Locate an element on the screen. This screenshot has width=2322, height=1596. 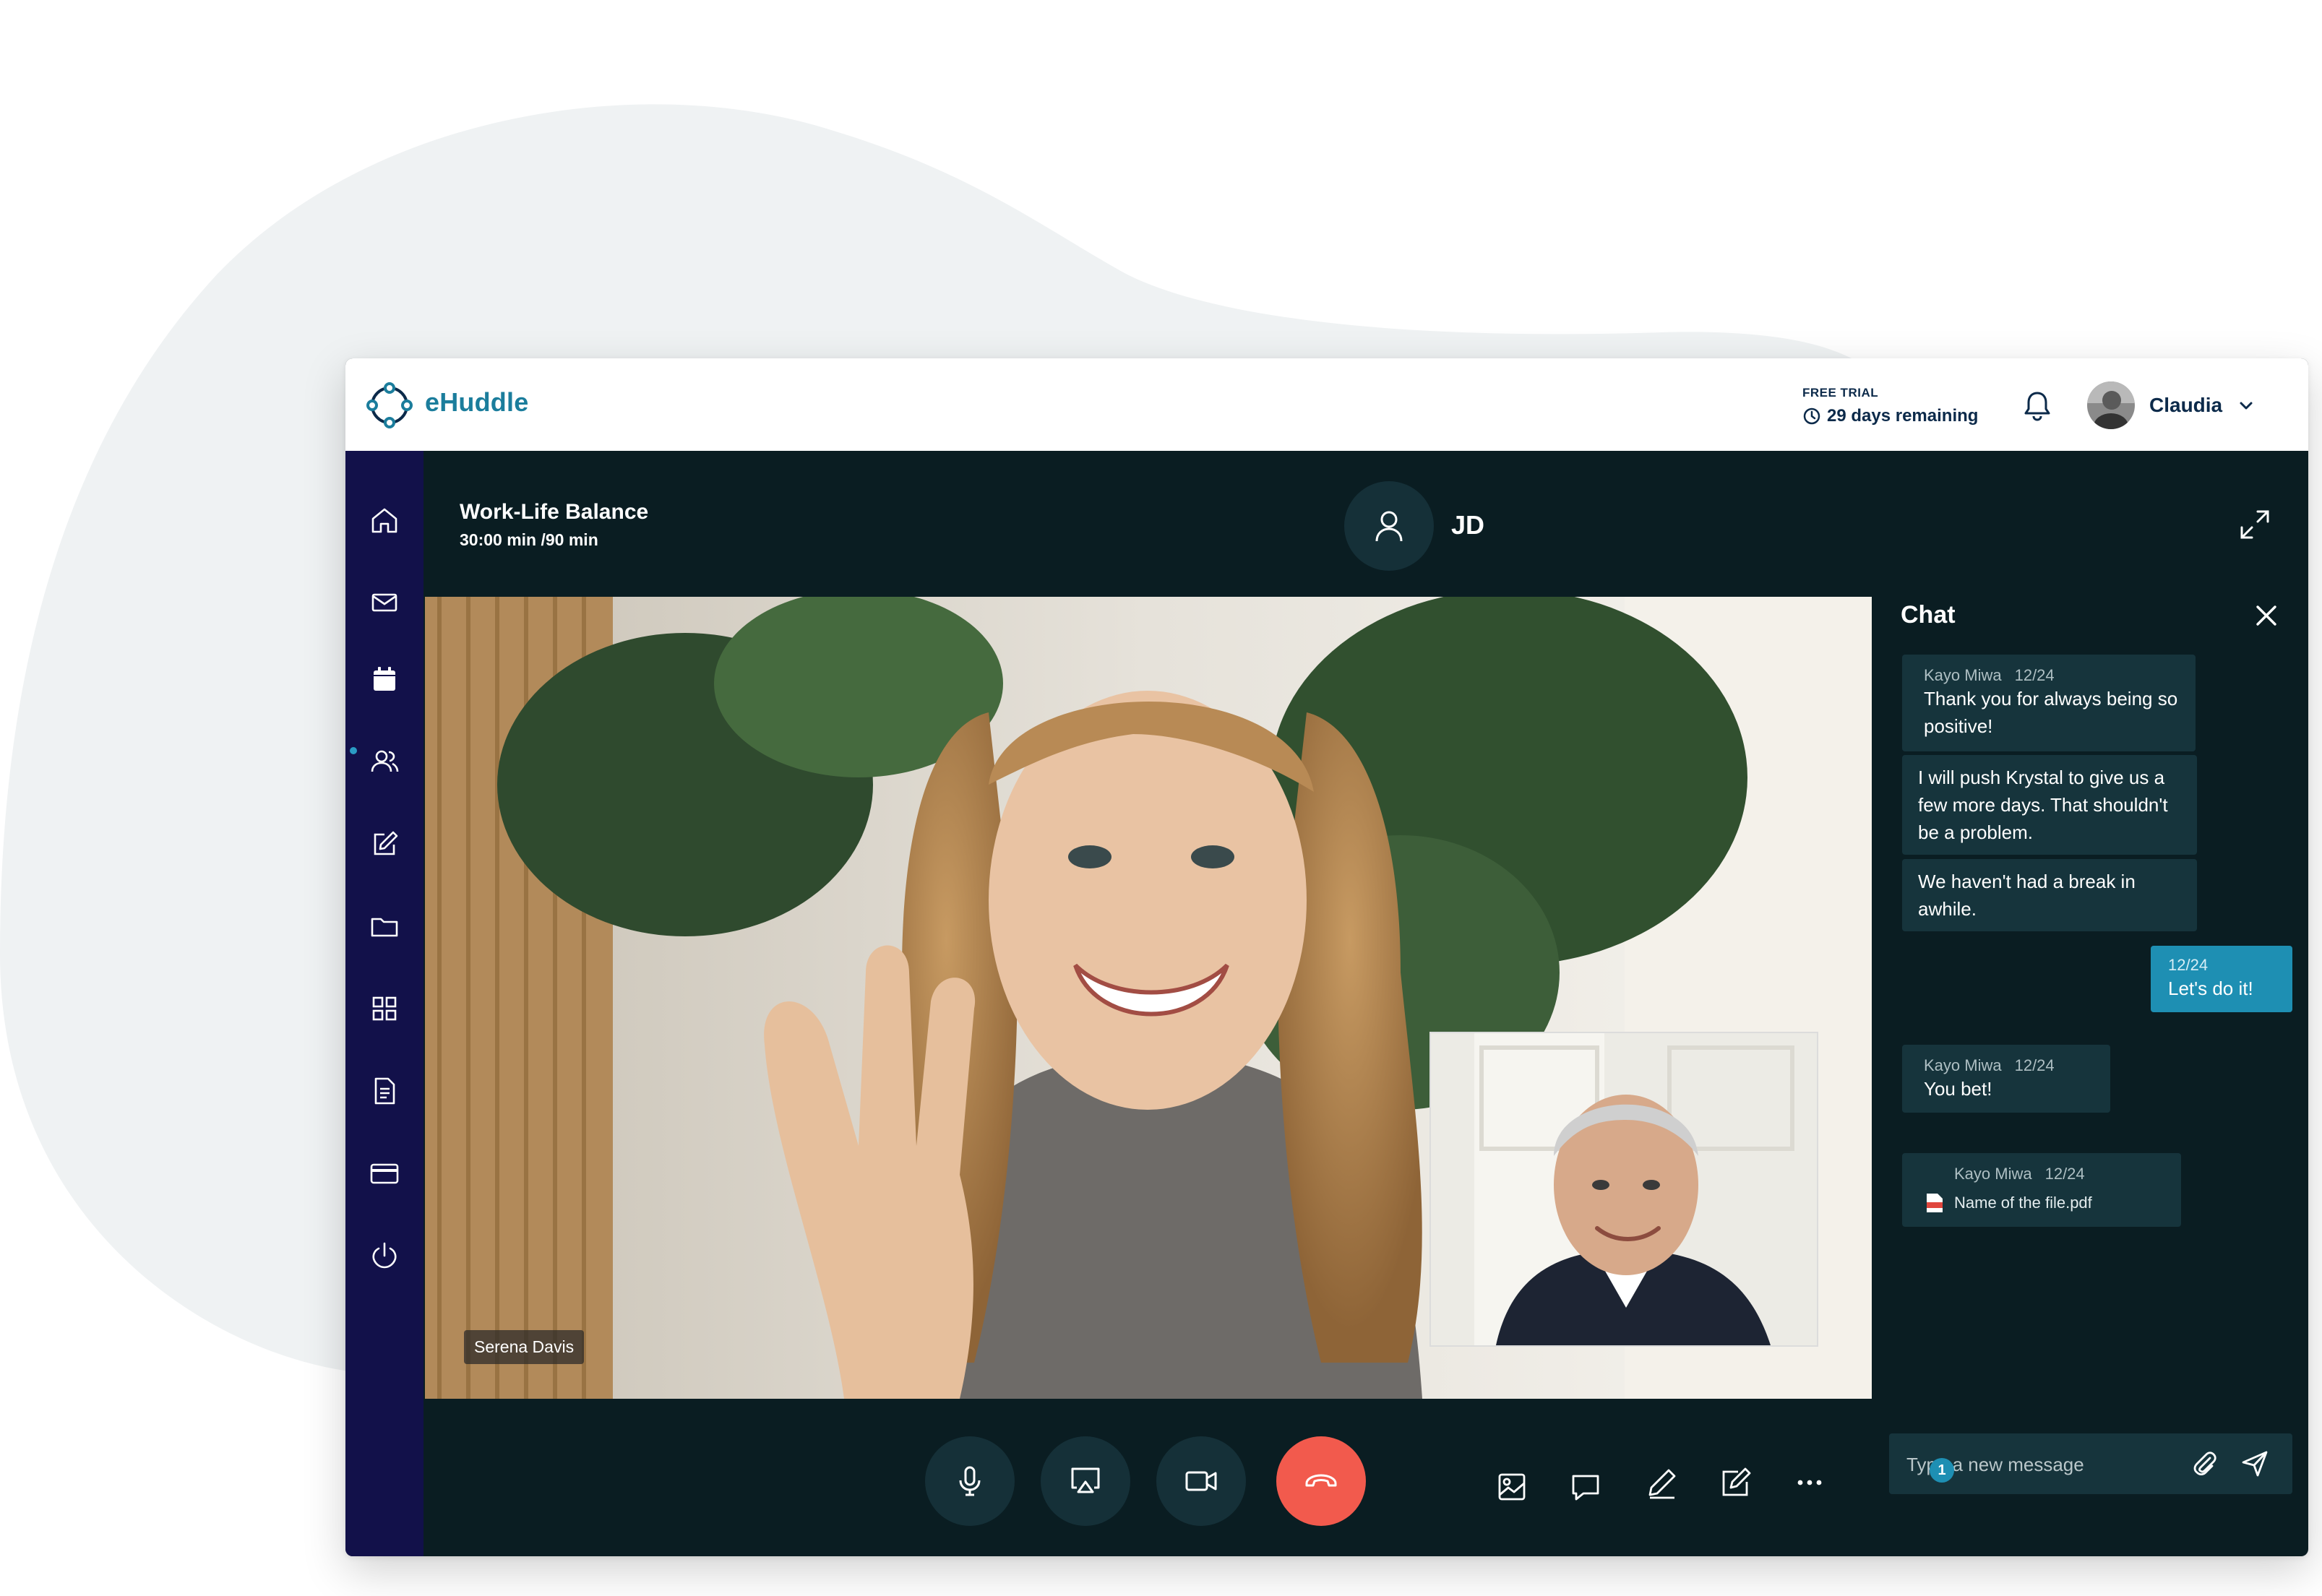
mute-button is located at coordinates (970, 1481).